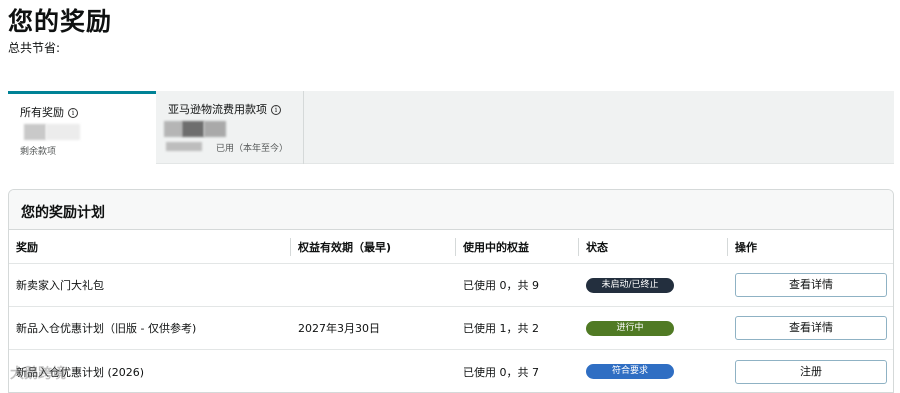  What do you see at coordinates (746, 247) in the screenshot?
I see `column-header-action: 操作` at bounding box center [746, 247].